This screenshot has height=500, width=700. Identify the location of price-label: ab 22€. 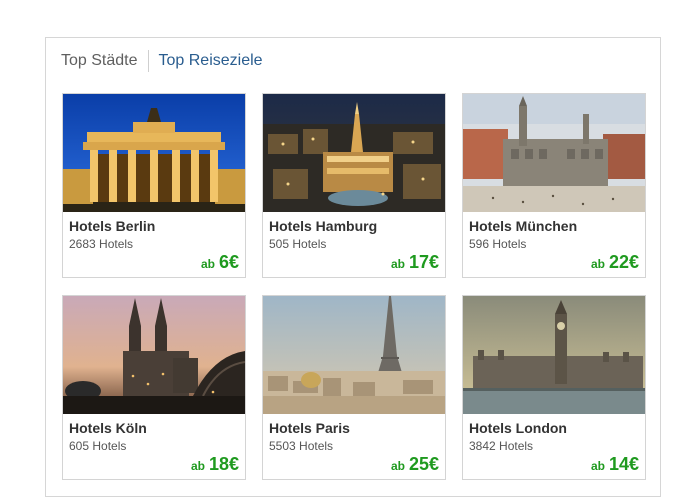
(615, 262).